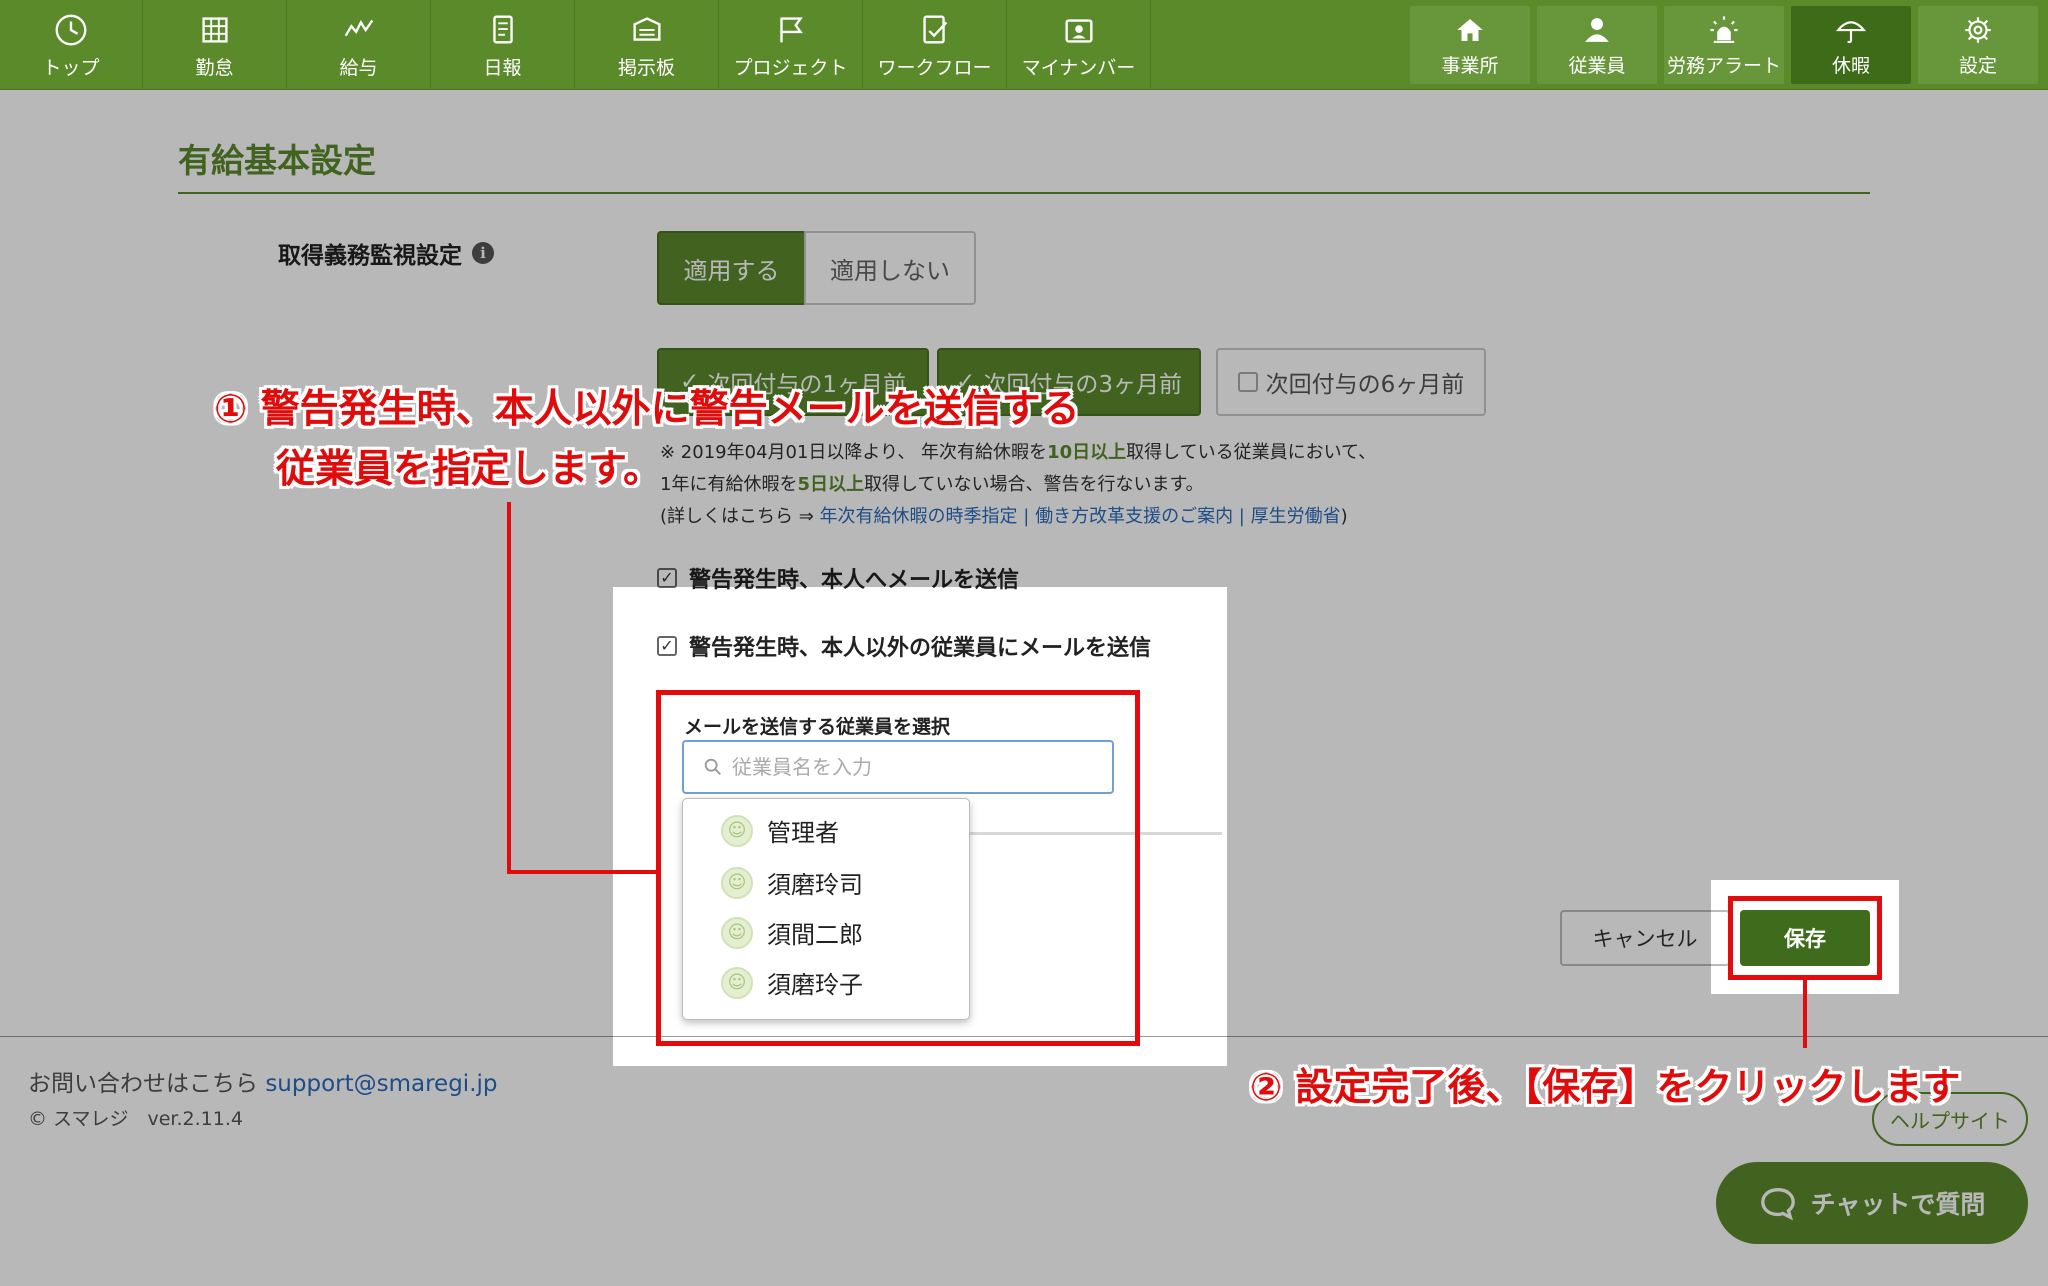  I want to click on nav-leave: 休暇, so click(1851, 45).